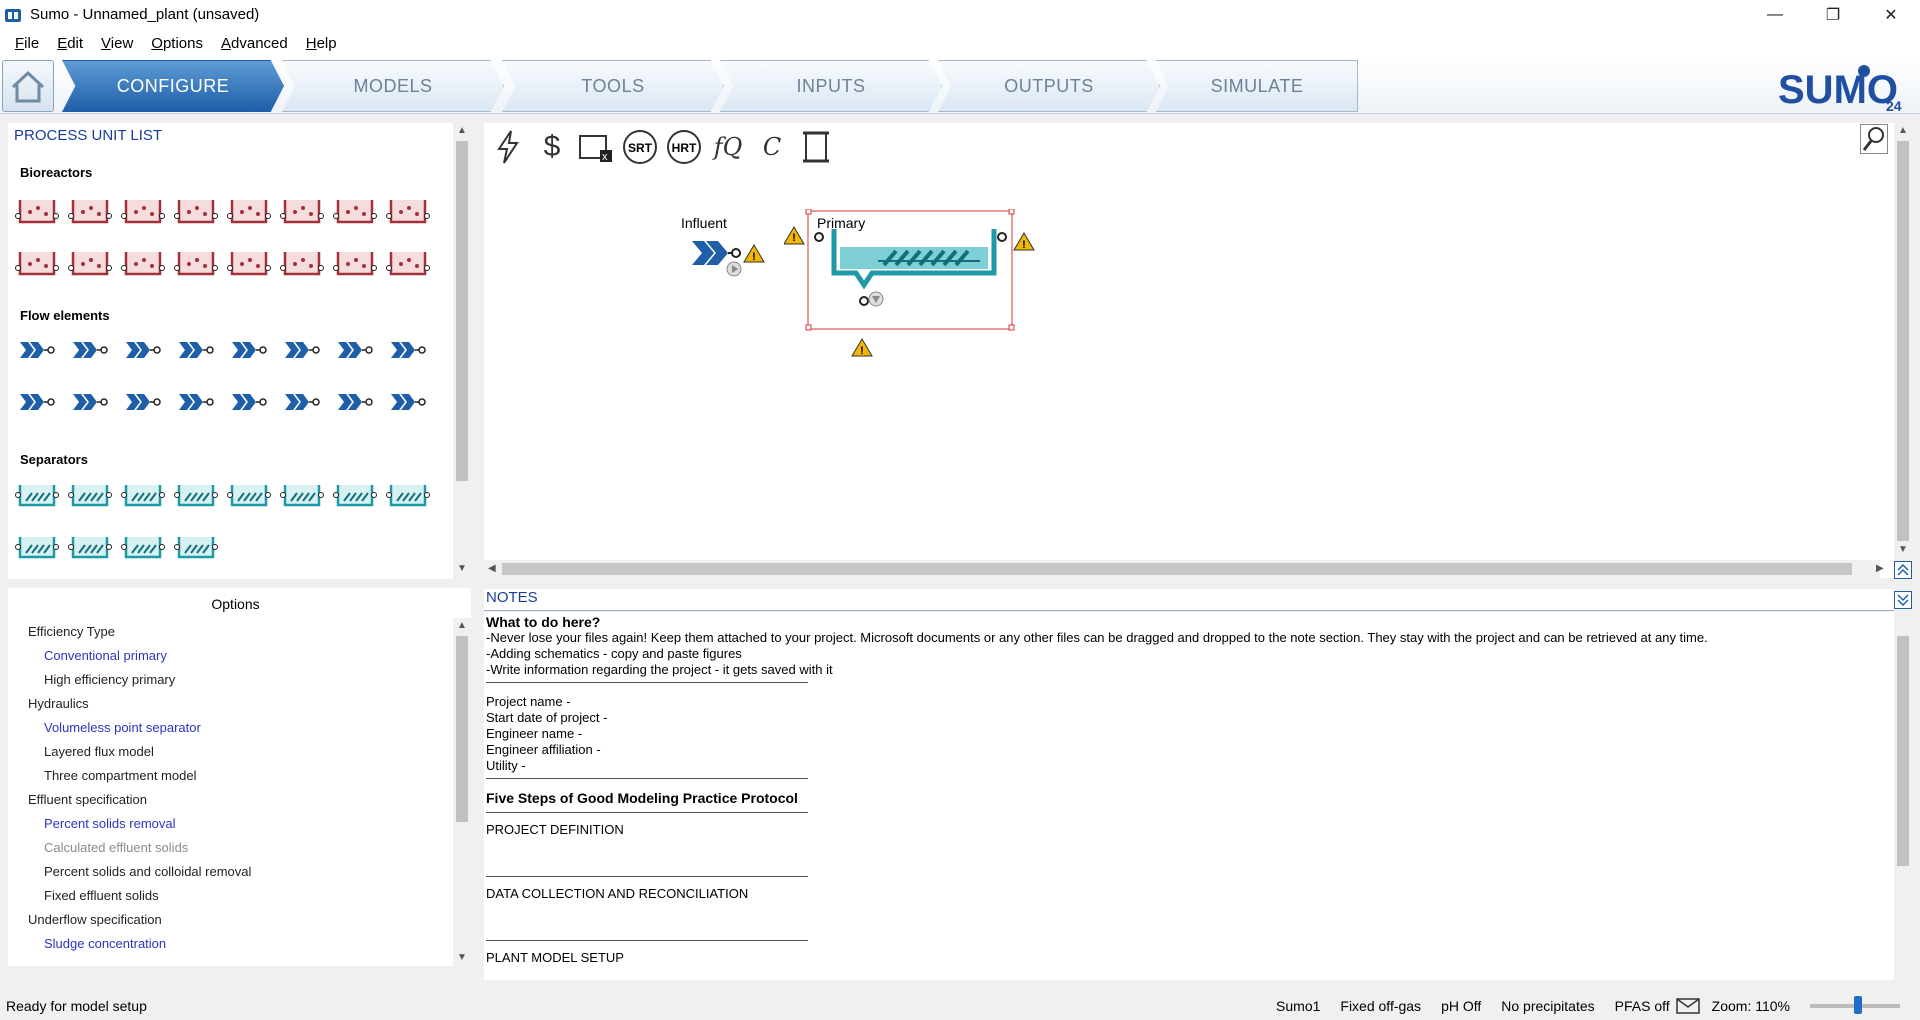  I want to click on process-unit-list-title: PROCESS UNIT LIST, so click(88, 135).